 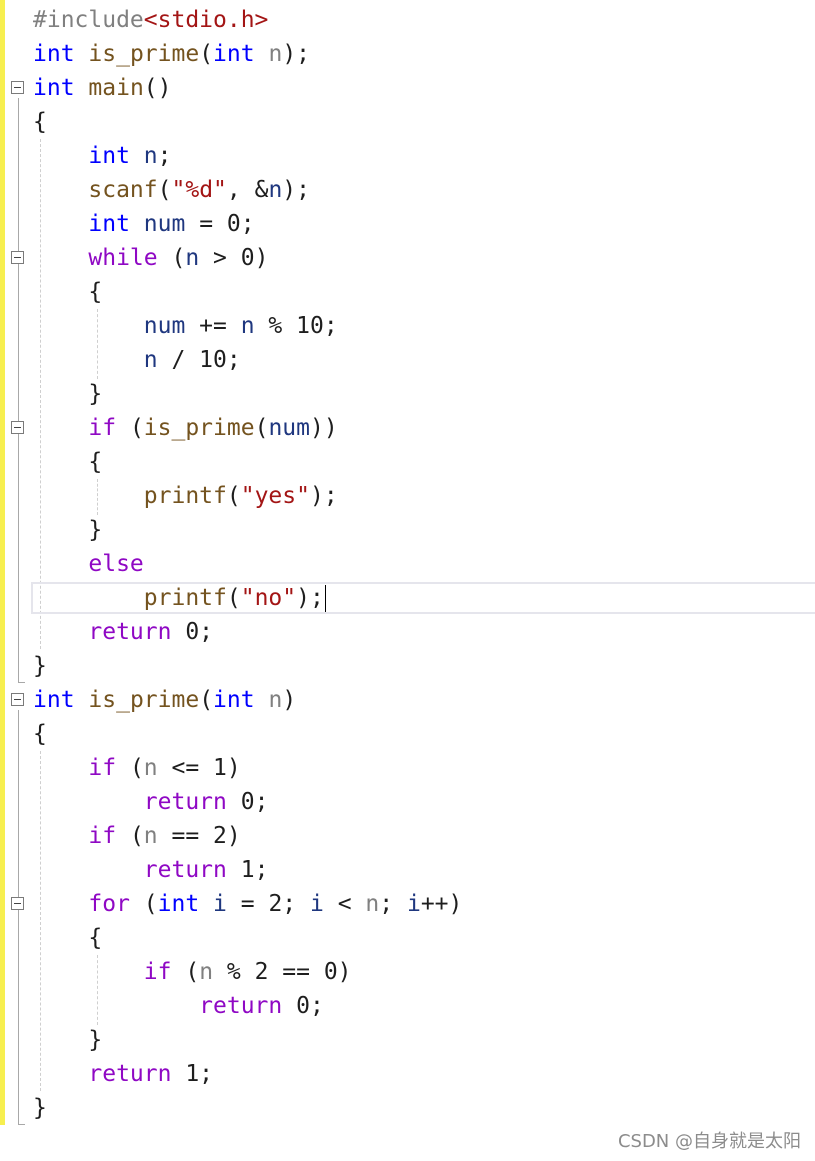 I want to click on code-token: #include, so click(x=88, y=20).